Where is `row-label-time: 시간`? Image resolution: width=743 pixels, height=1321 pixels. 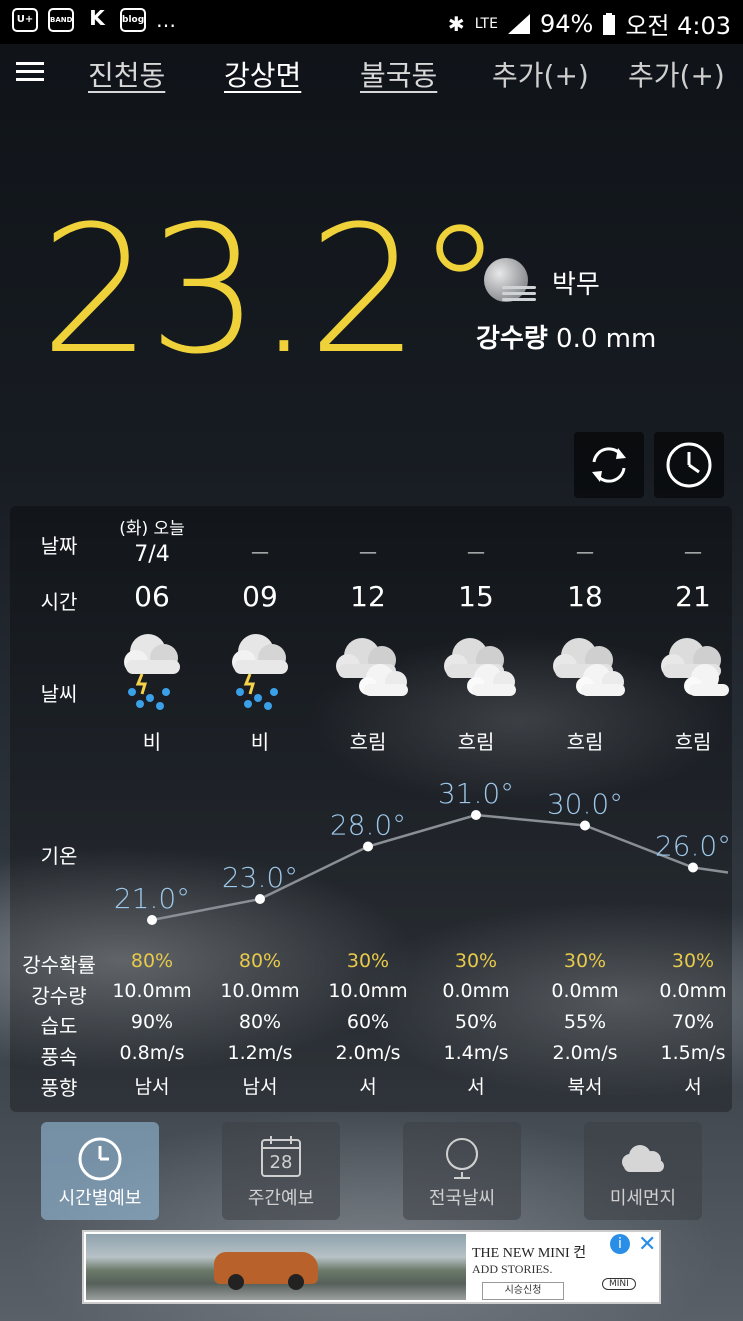
row-label-time: 시간 is located at coordinates (59, 602).